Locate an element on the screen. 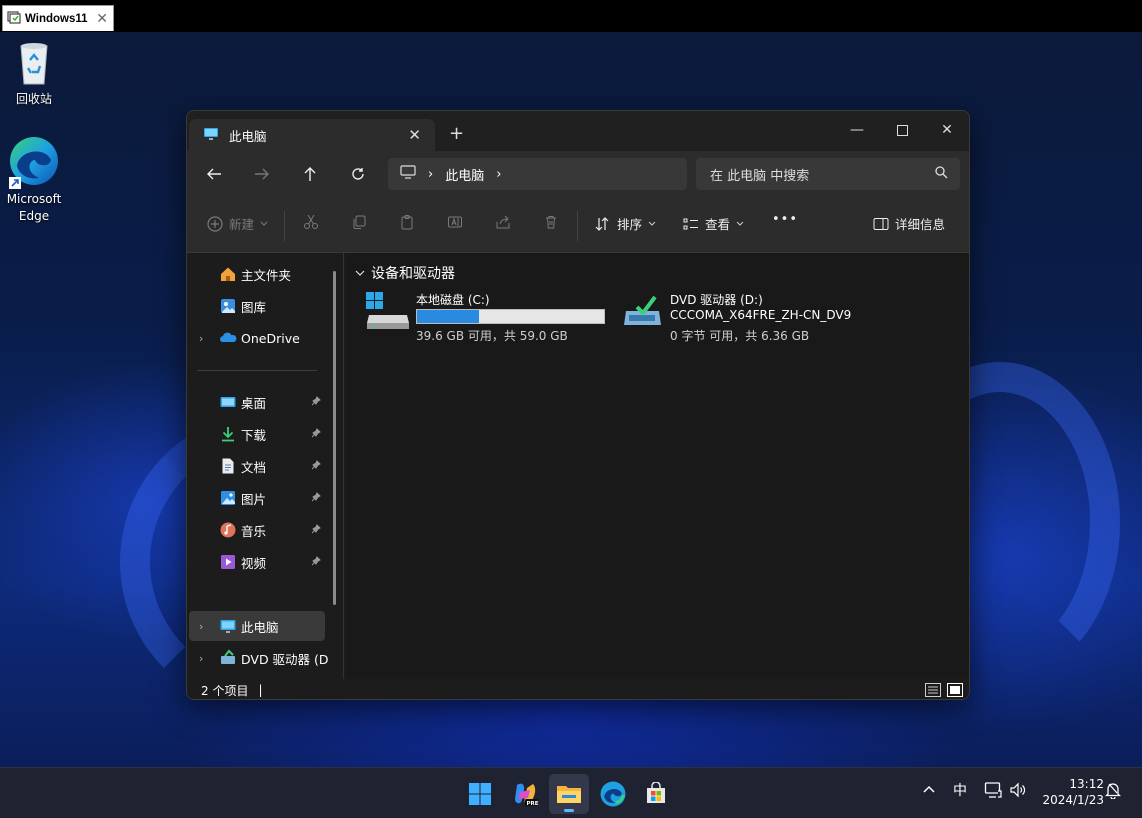  this-pc-icon is located at coordinates (211, 135).